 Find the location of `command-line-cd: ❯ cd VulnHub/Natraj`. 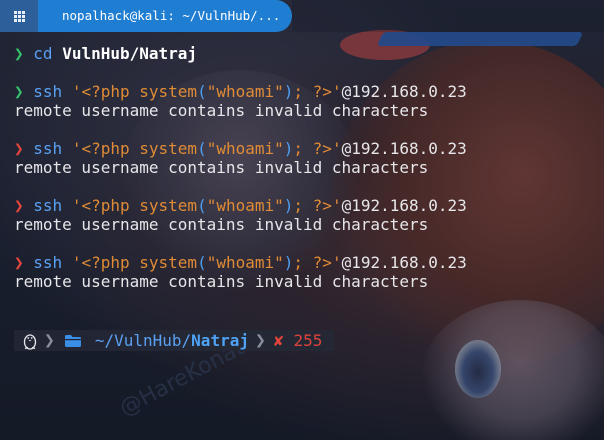

command-line-cd: ❯ cd VulnHub/Natraj is located at coordinates (309, 53).